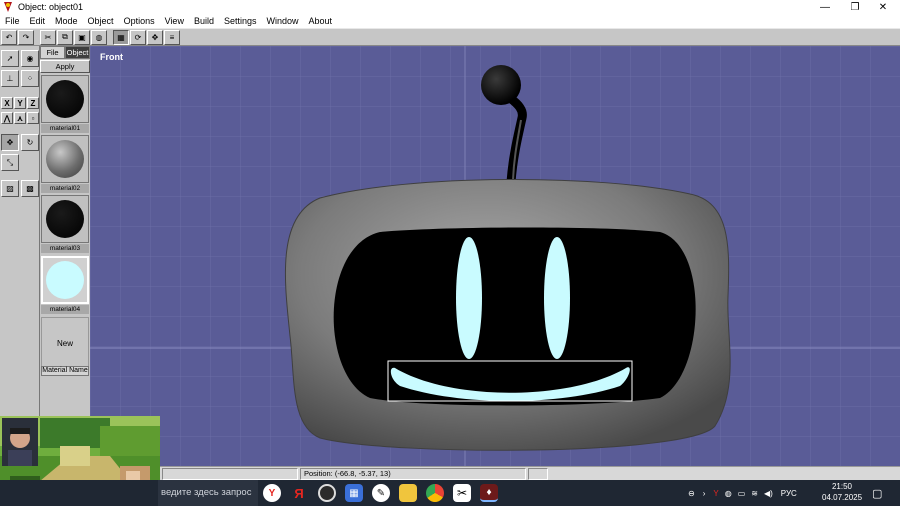 The width and height of the screenshot is (900, 506). What do you see at coordinates (30, 142) in the screenshot?
I see `rotate-tool-icon: ↻` at bounding box center [30, 142].